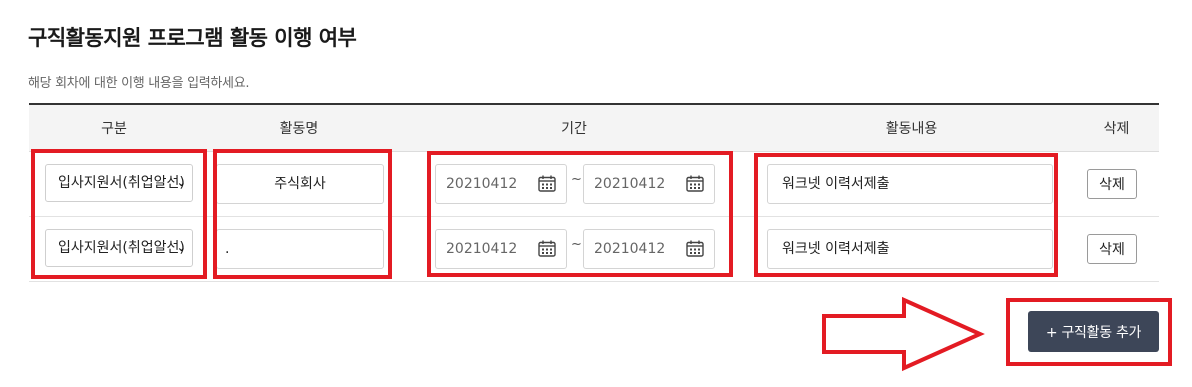  What do you see at coordinates (574, 128) in the screenshot?
I see `header-period: 기간` at bounding box center [574, 128].